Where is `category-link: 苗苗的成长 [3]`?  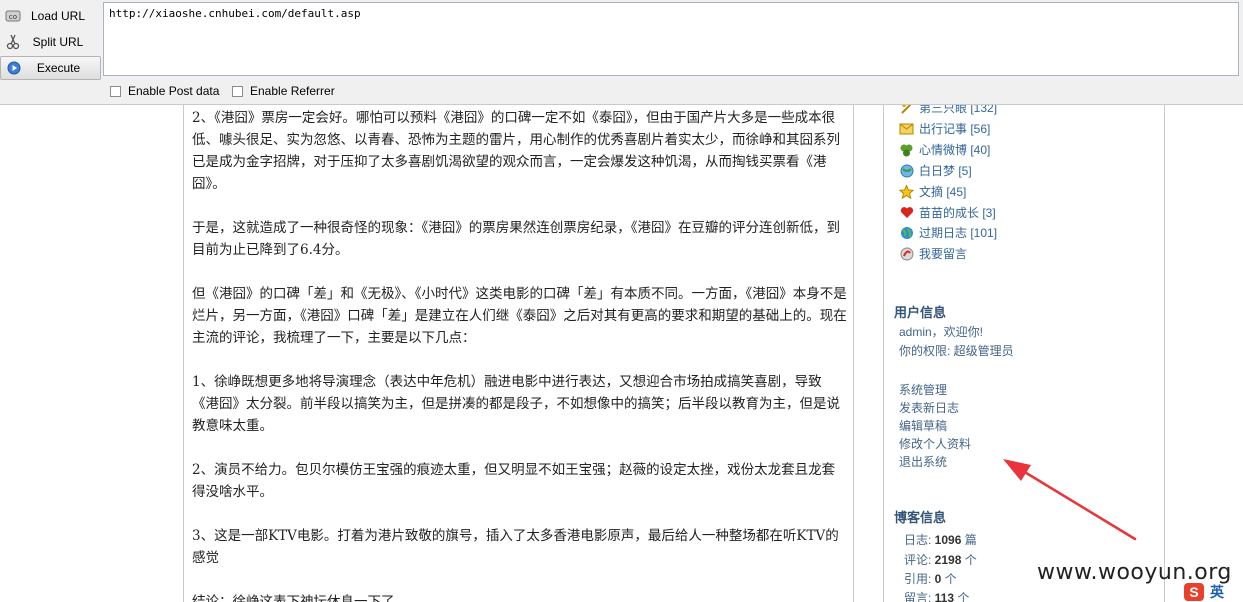
category-link: 苗苗的成长 [3] is located at coordinates (947, 212).